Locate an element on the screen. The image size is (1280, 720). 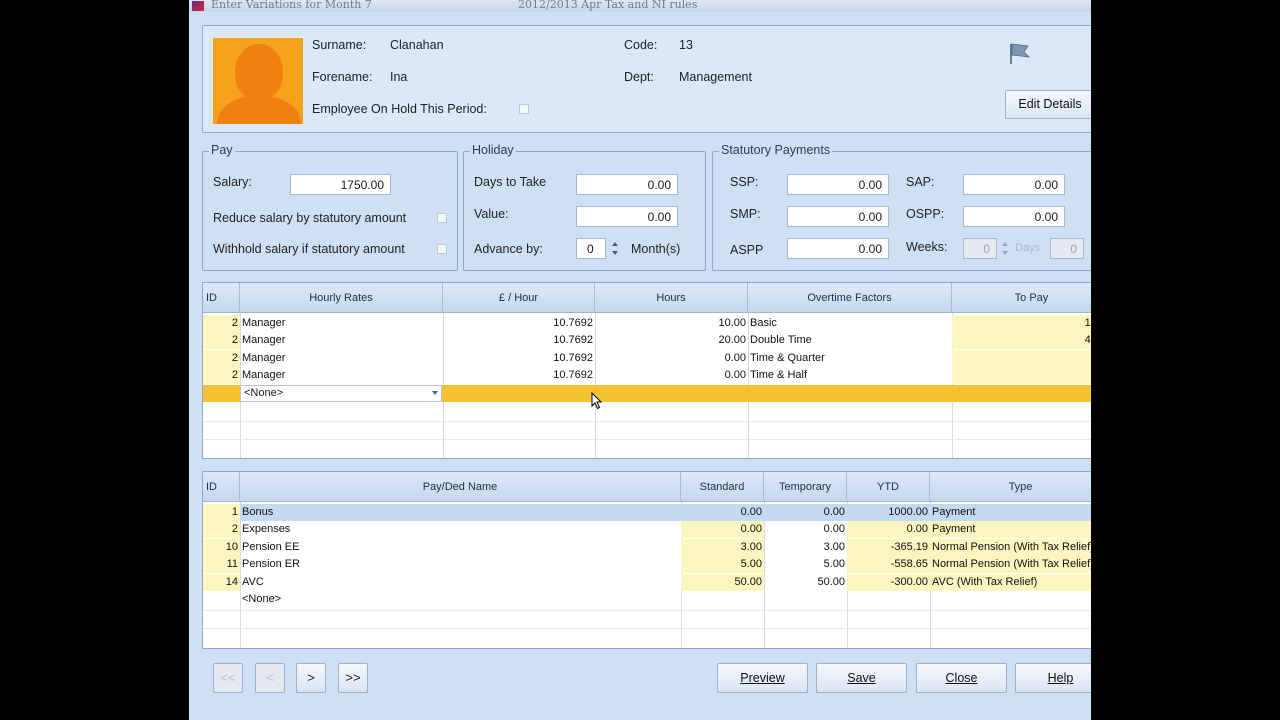
first-record-button: << is located at coordinates (228, 678).